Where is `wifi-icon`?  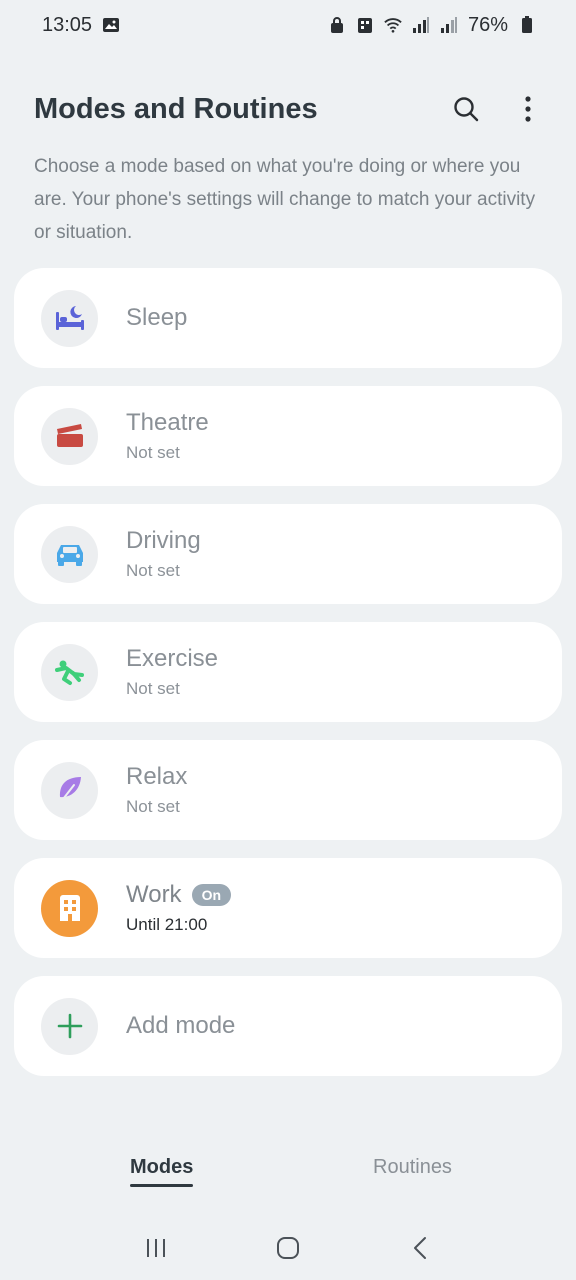 wifi-icon is located at coordinates (393, 25).